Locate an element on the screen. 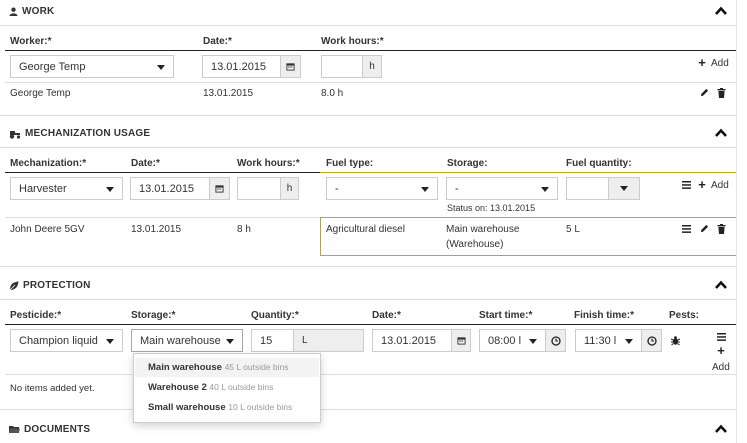 The width and height of the screenshot is (747, 443). worker-select: George Temp is located at coordinates (92, 66).